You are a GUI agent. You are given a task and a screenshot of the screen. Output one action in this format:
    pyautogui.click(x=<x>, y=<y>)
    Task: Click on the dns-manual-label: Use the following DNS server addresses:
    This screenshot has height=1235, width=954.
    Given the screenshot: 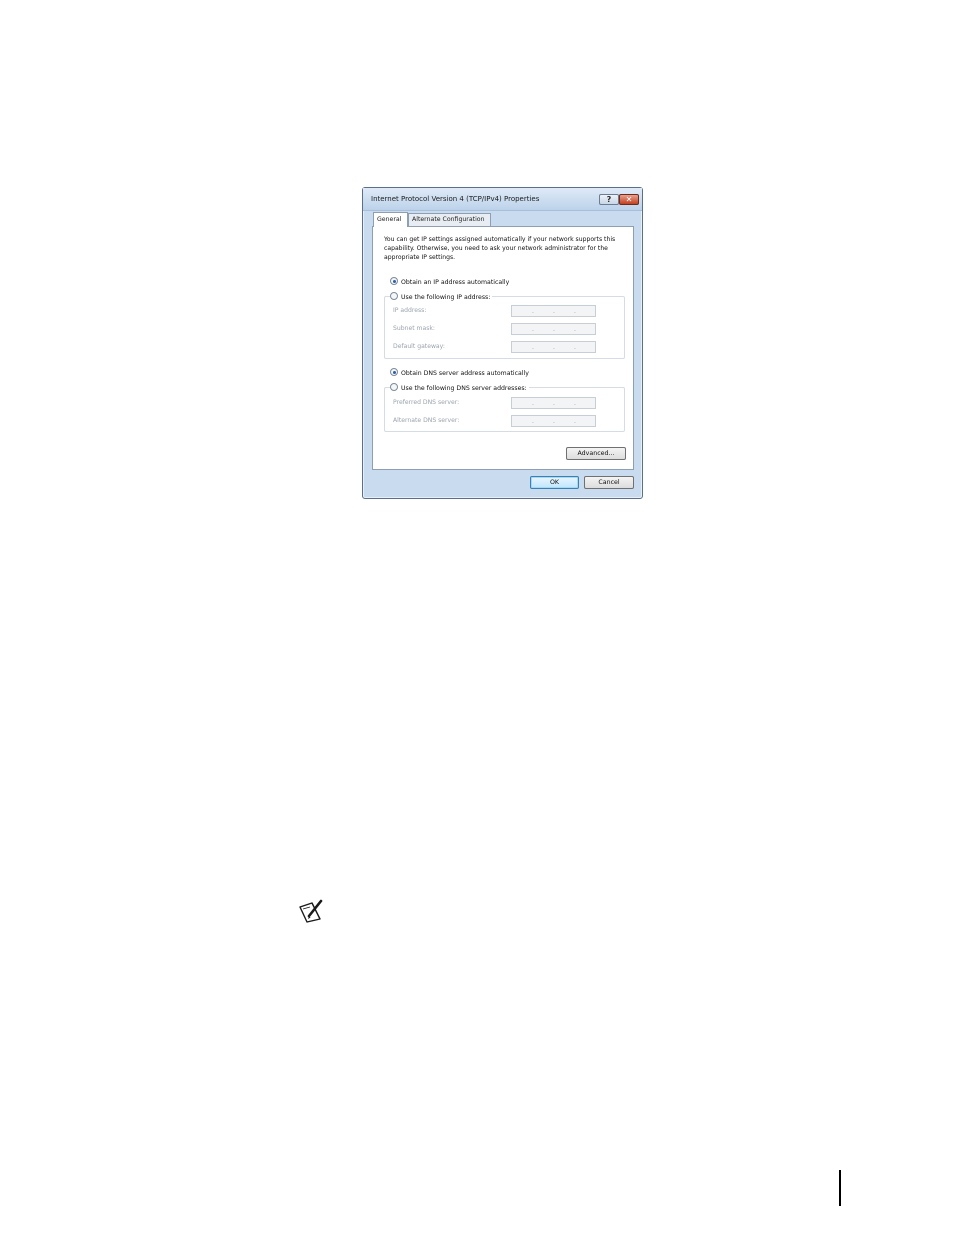 What is the action you would take?
    pyautogui.click(x=464, y=388)
    